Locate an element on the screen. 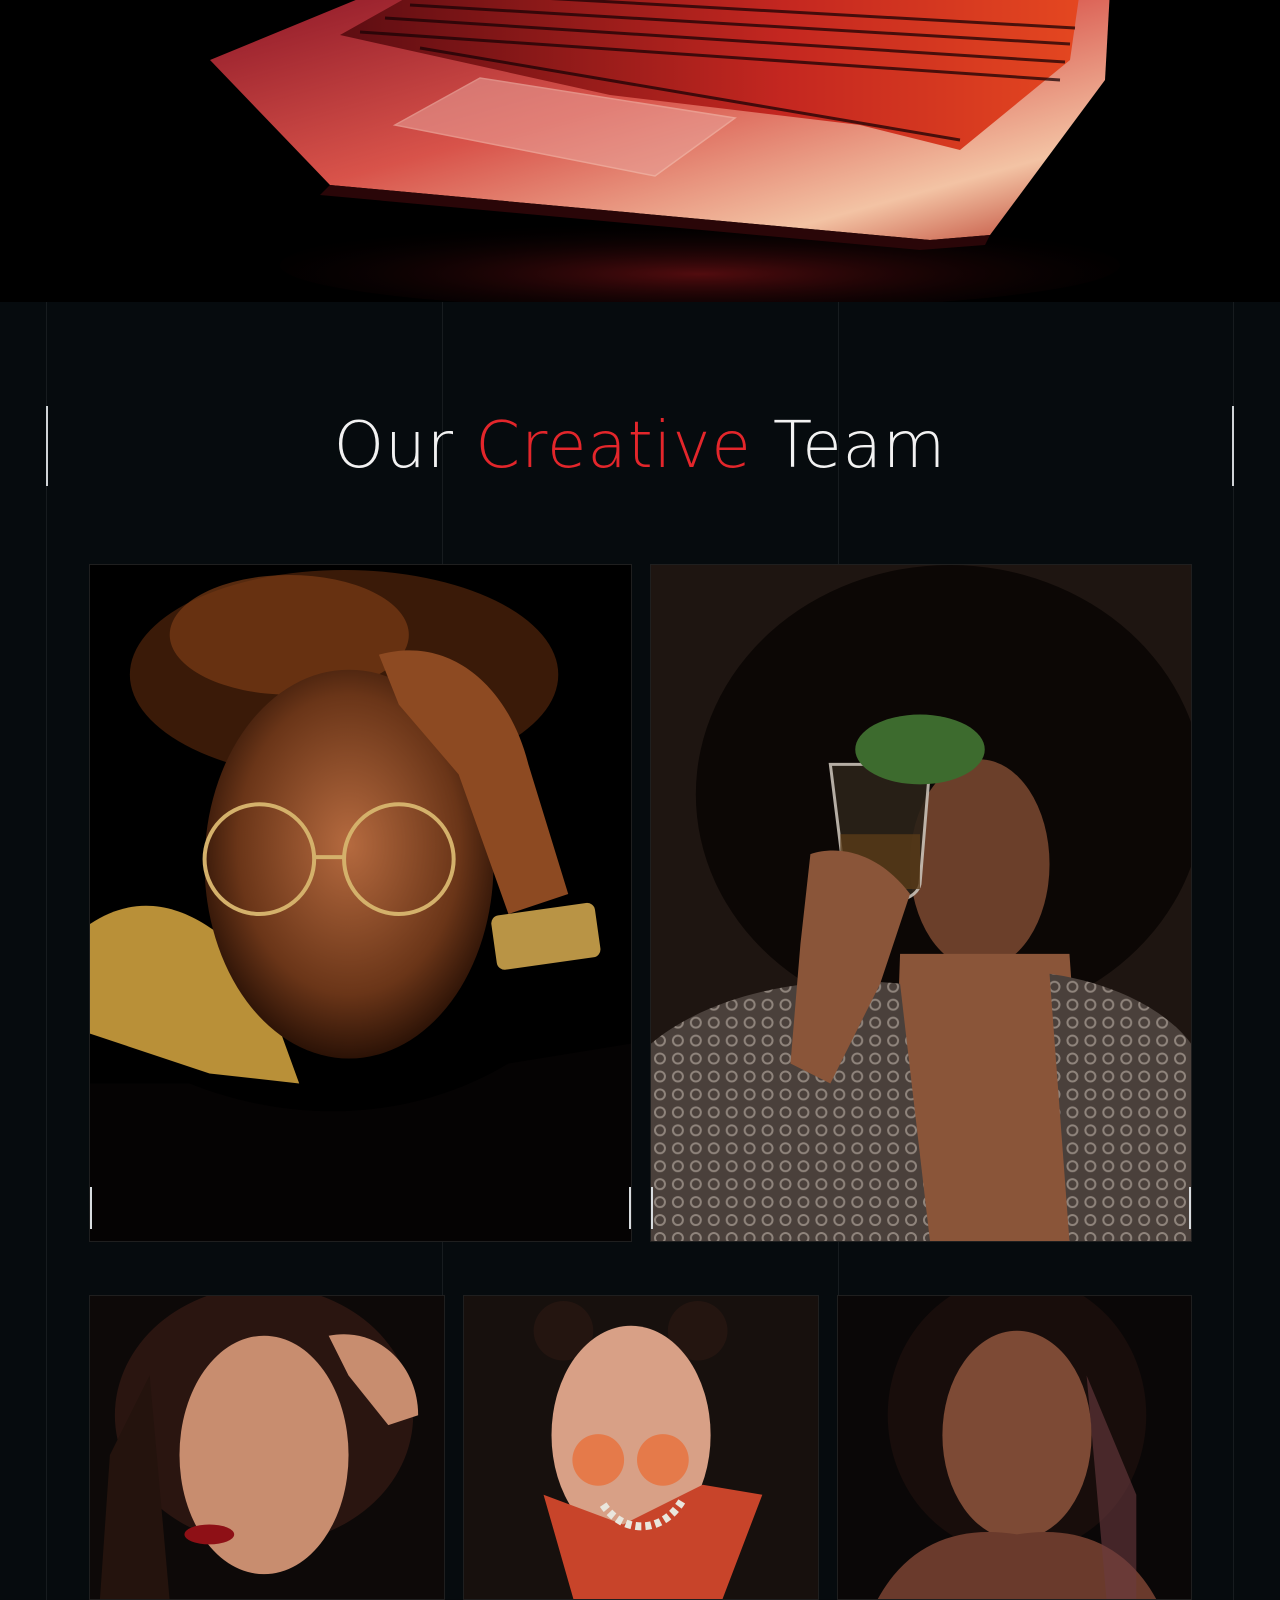 The height and width of the screenshot is (1600, 1280). section-heading: Our Creative Team is located at coordinates (640, 446).